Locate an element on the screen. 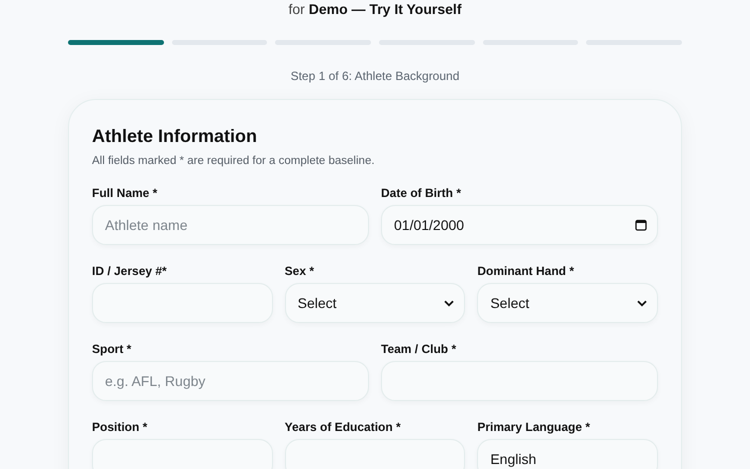 The height and width of the screenshot is (469, 750). input-field: Athlete name is located at coordinates (230, 225).